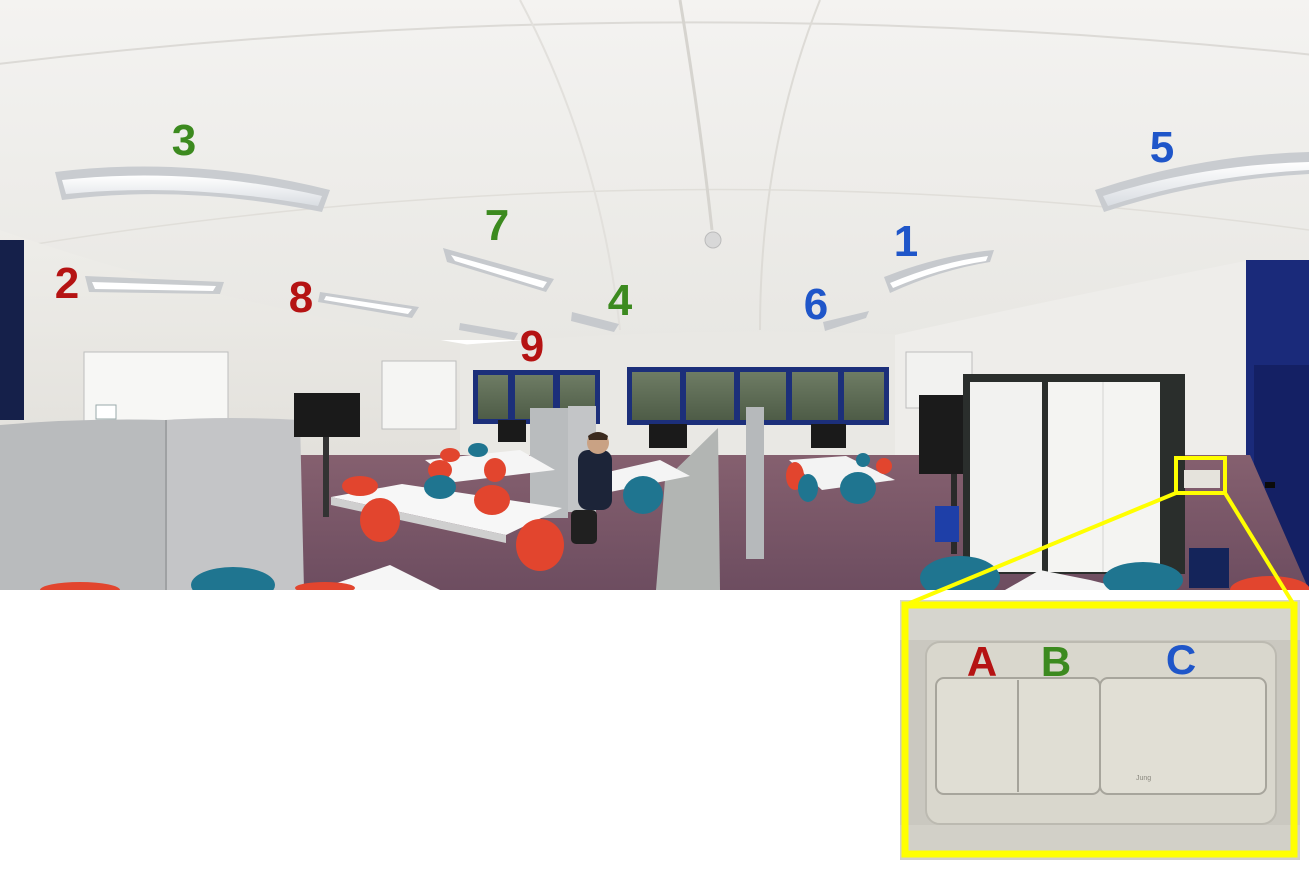 Image resolution: width=1309 pixels, height=874 pixels. Describe the element at coordinates (1143, 778) in the screenshot. I see `switch-brand-mark: Jung` at that location.